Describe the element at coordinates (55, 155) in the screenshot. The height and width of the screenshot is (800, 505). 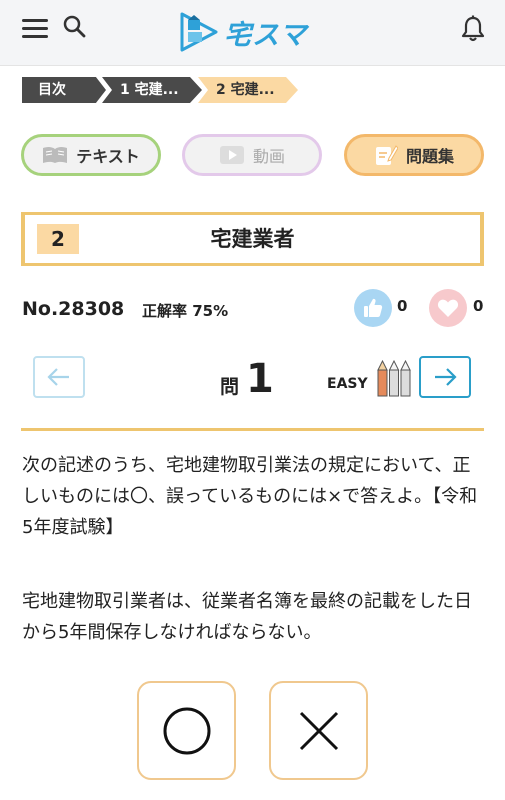
I see `book-icon` at that location.